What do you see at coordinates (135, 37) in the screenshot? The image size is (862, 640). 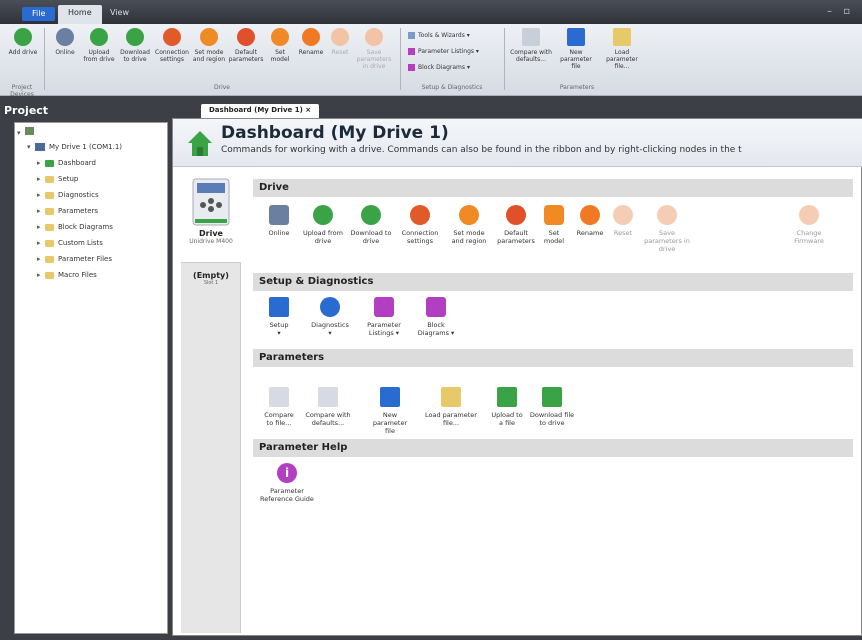 I see `download-icon` at bounding box center [135, 37].